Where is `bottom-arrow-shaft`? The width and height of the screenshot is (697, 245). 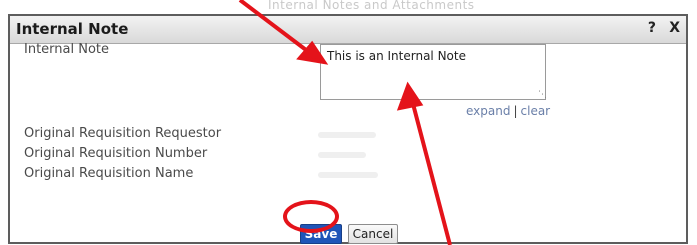
bottom-arrow-shaft is located at coordinates (431, 172).